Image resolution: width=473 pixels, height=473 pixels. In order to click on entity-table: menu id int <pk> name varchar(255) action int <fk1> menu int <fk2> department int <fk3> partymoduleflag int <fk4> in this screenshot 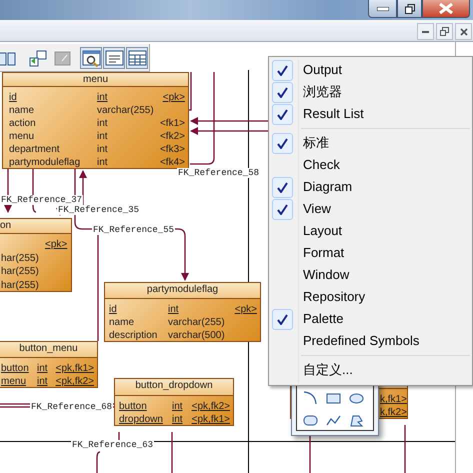, I will do `click(95, 120)`.